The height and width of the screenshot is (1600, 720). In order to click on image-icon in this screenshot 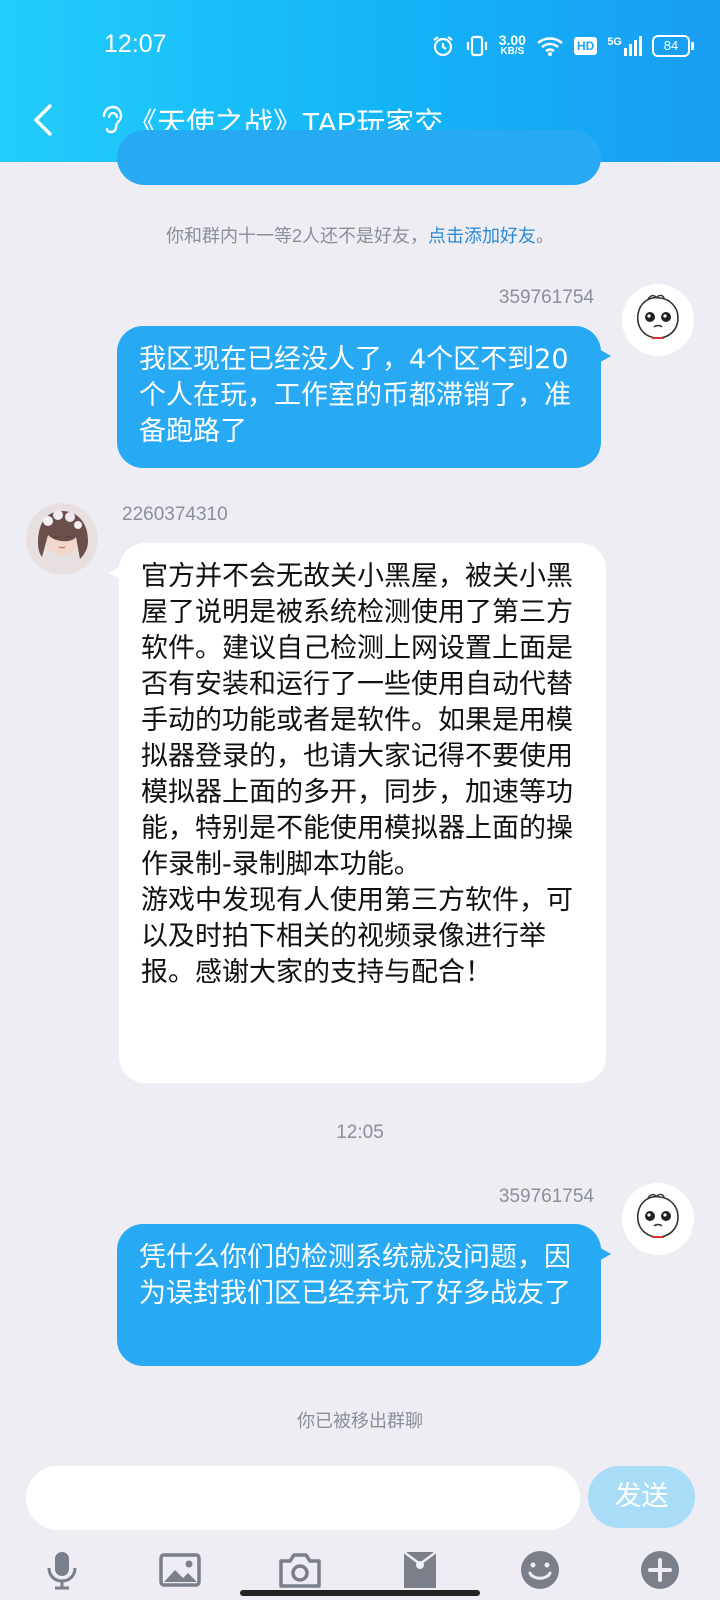, I will do `click(180, 1570)`.